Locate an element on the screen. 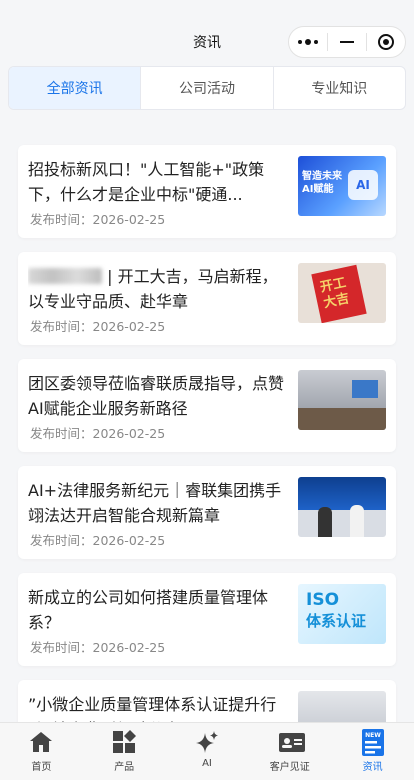 The height and width of the screenshot is (780, 414). mini-program-capsule is located at coordinates (347, 42).